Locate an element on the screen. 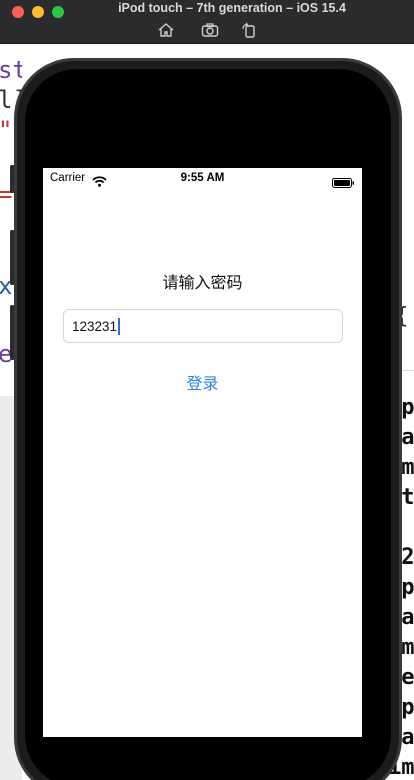 This screenshot has width=414, height=780. simulator-title-bar: iPod touch – 7th generation – iOS 15.4 is located at coordinates (207, 22).